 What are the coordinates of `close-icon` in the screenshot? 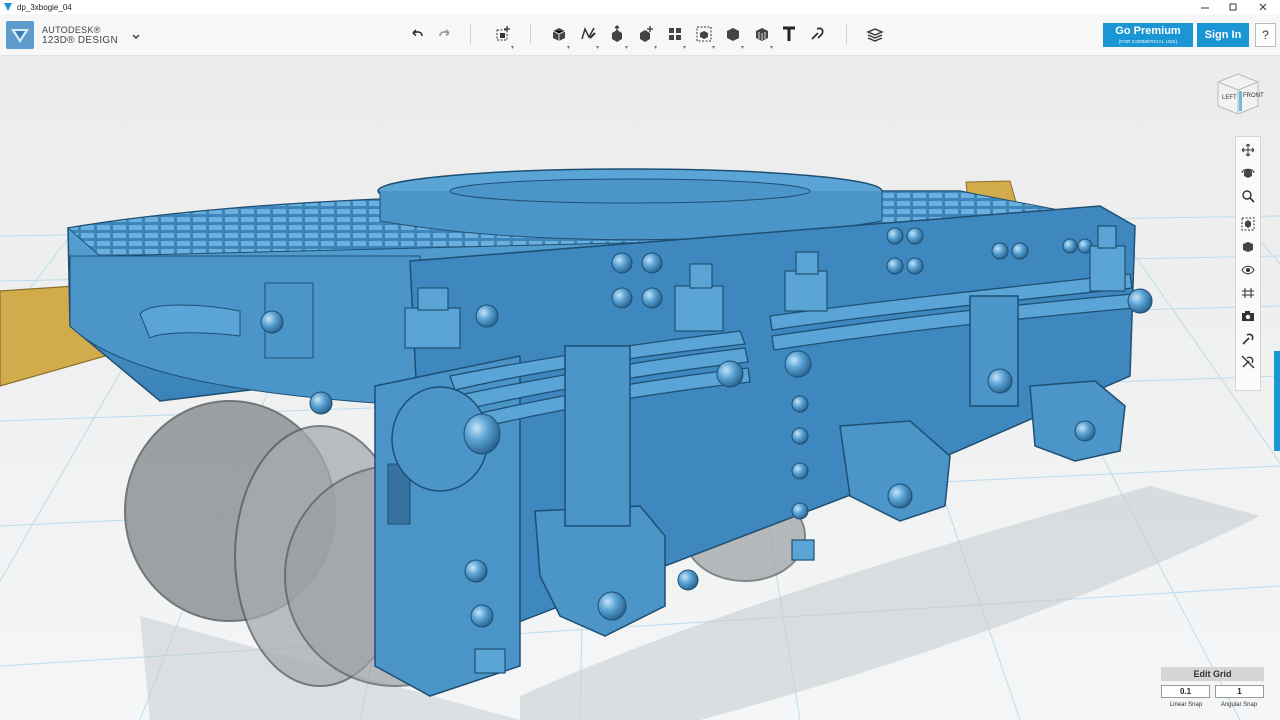 It's located at (1263, 7).